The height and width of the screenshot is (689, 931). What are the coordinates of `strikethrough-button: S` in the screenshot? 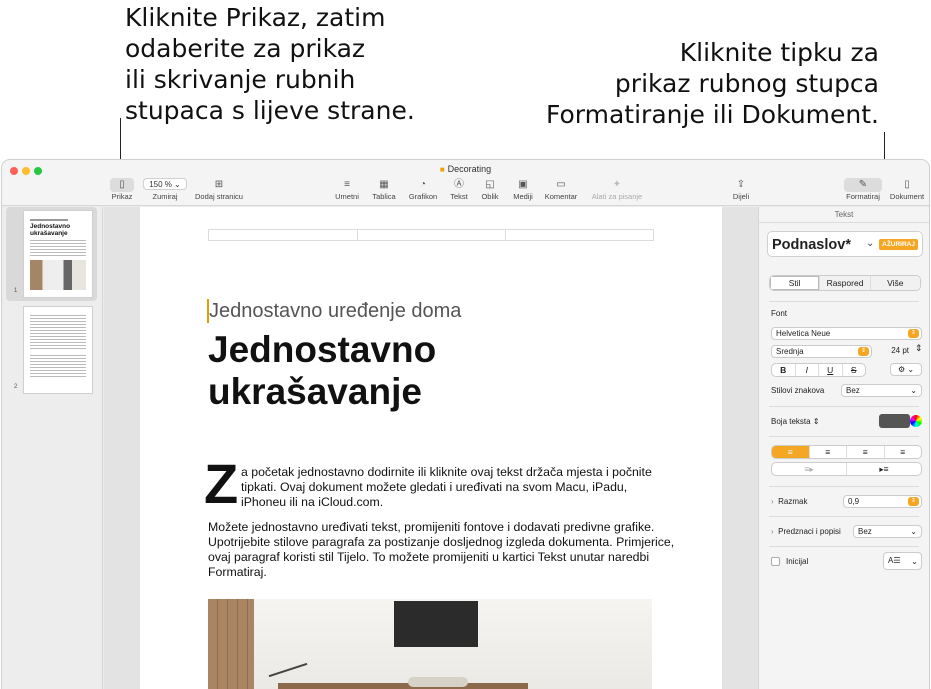 It's located at (854, 370).